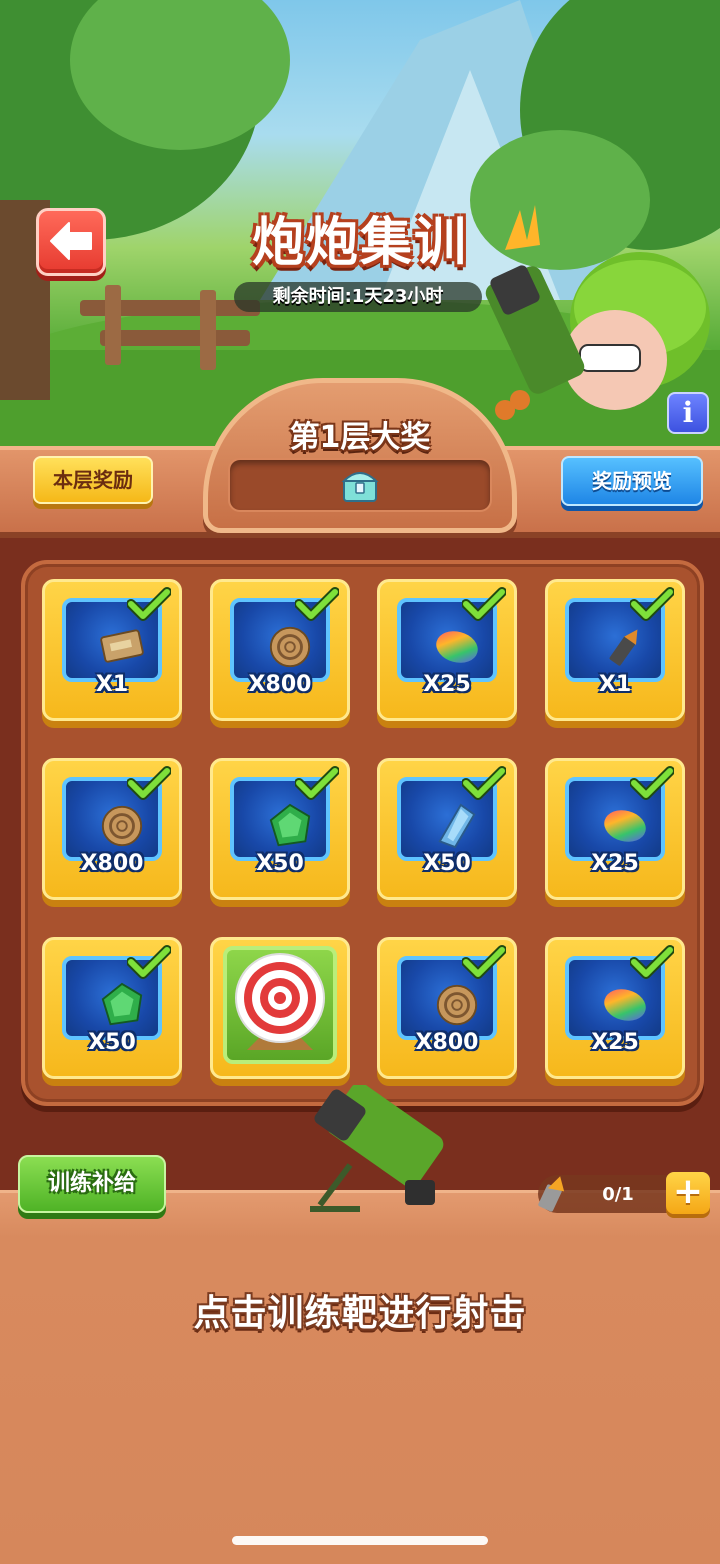  What do you see at coordinates (632, 481) in the screenshot?
I see `reward-preview-button: 奖励预览` at bounding box center [632, 481].